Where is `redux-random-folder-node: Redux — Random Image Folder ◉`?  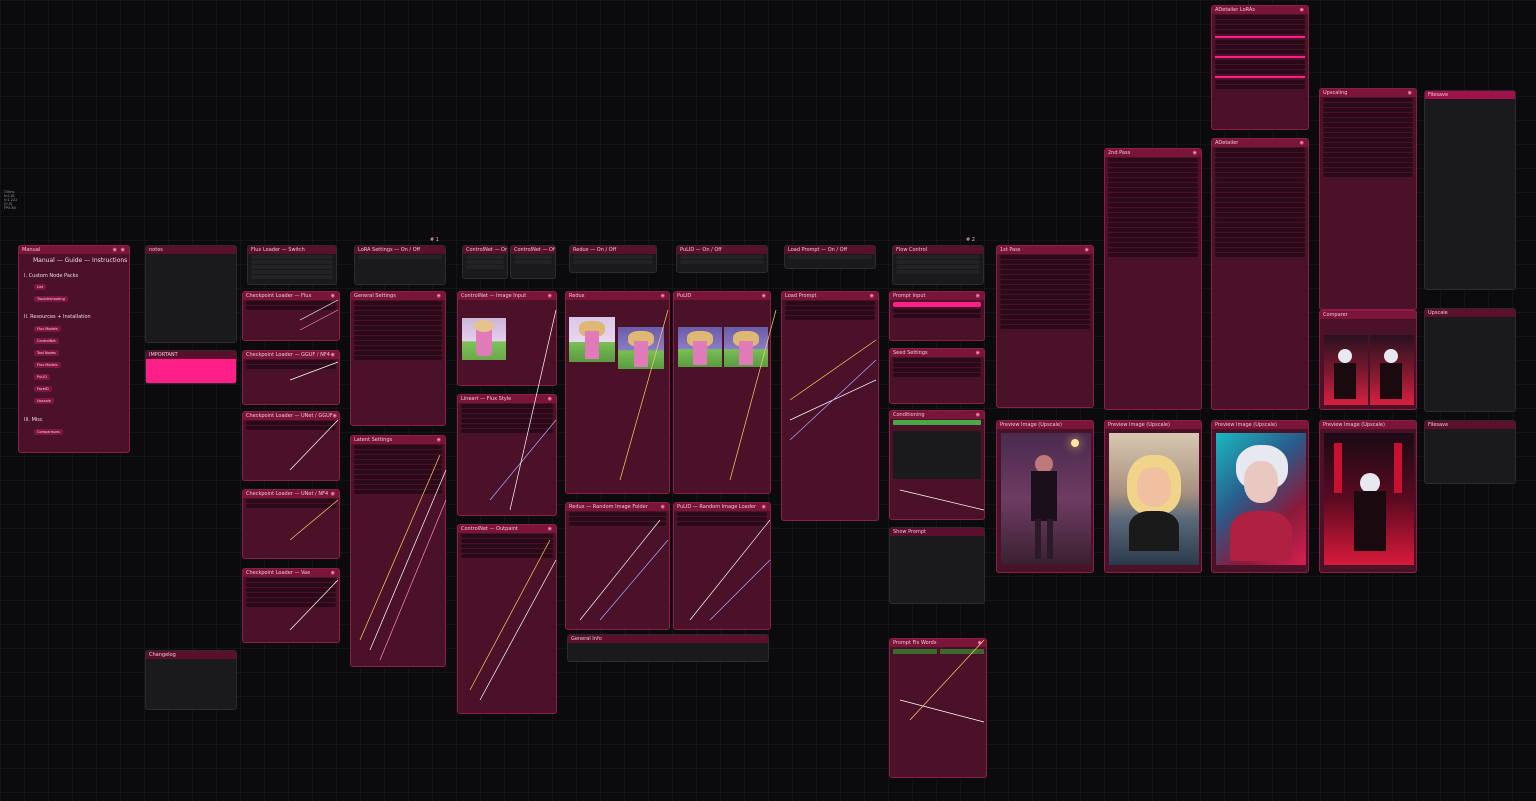 redux-random-folder-node: Redux — Random Image Folder ◉ is located at coordinates (617, 566).